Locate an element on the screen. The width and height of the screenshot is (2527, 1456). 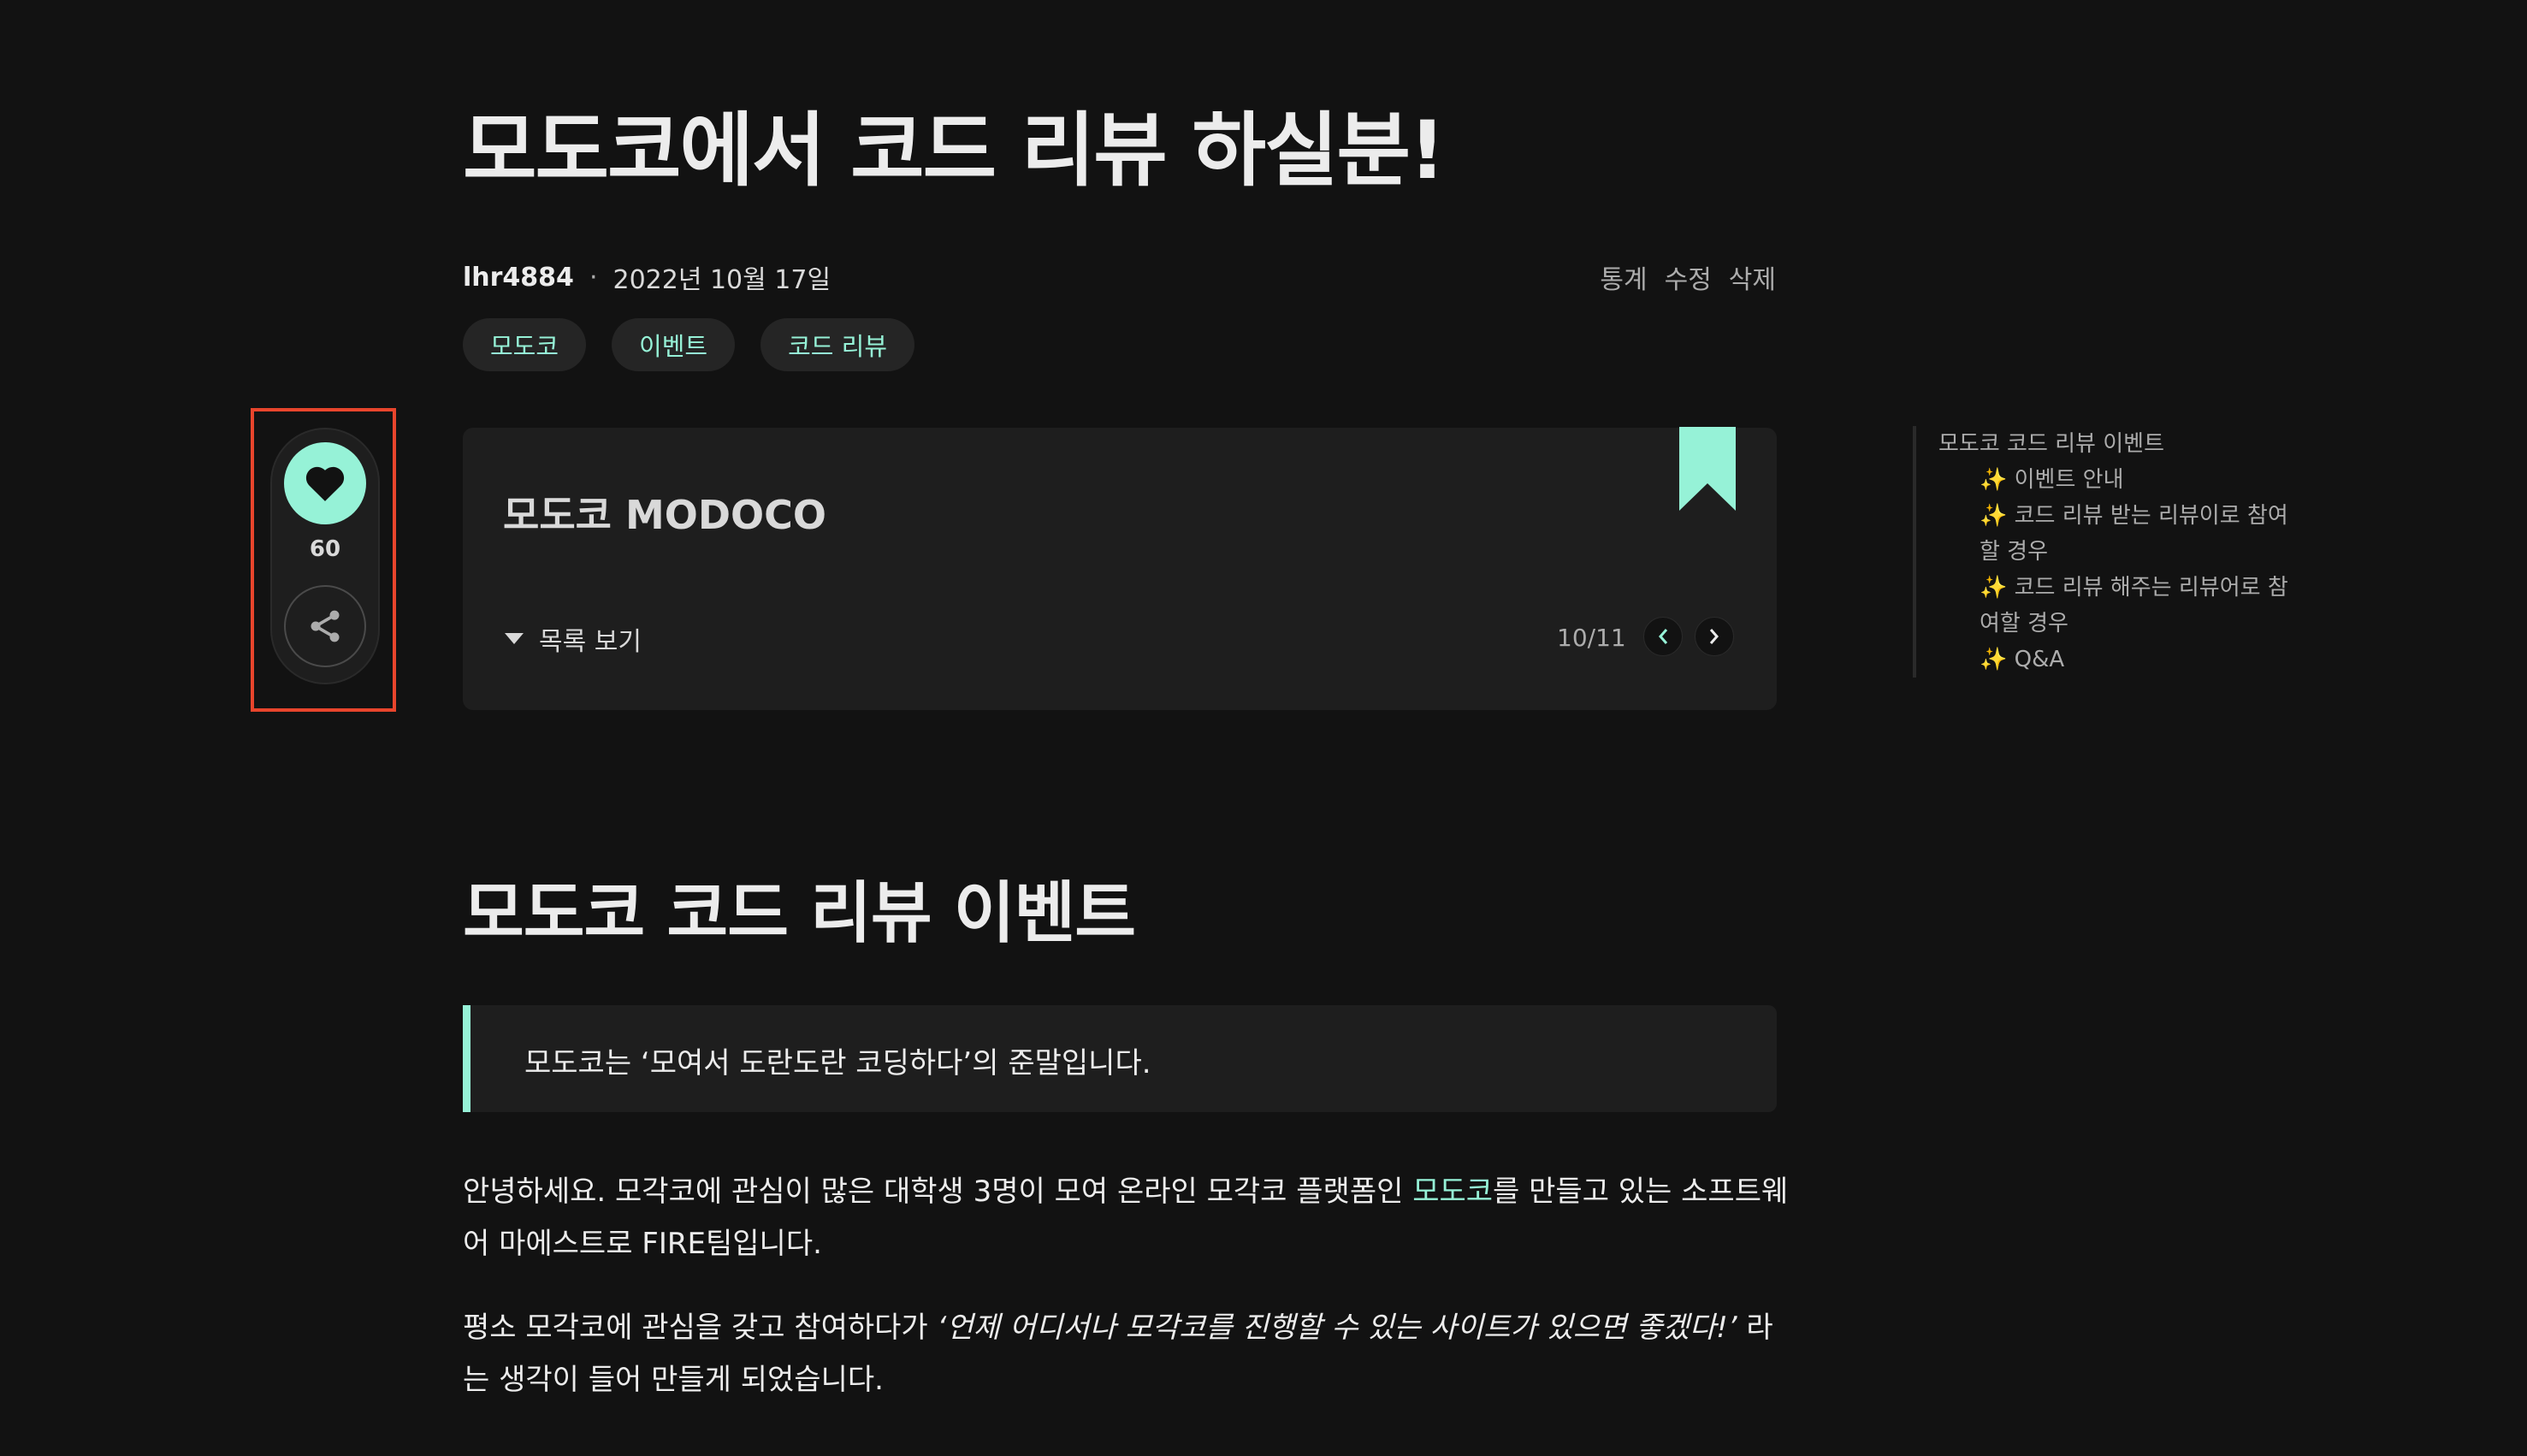
post-title: 모도코에서 코드 리뷰 하실분! is located at coordinates (954, 151).